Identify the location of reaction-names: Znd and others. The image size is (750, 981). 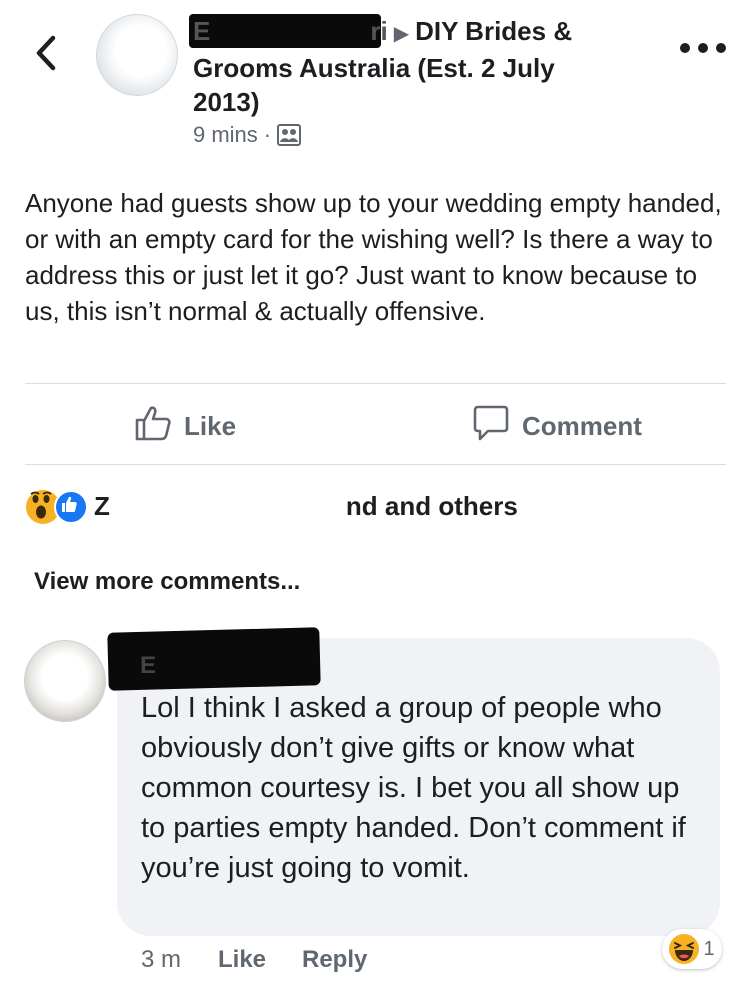
(306, 508).